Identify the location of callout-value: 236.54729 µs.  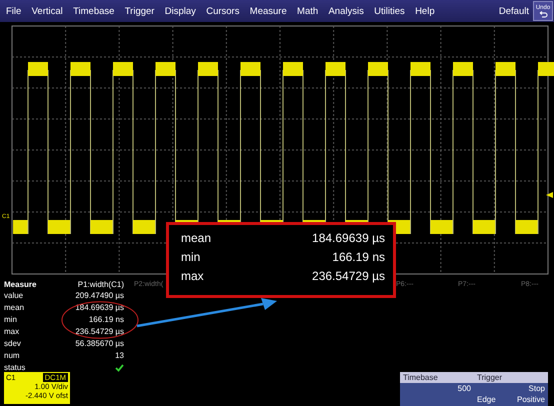
(348, 277).